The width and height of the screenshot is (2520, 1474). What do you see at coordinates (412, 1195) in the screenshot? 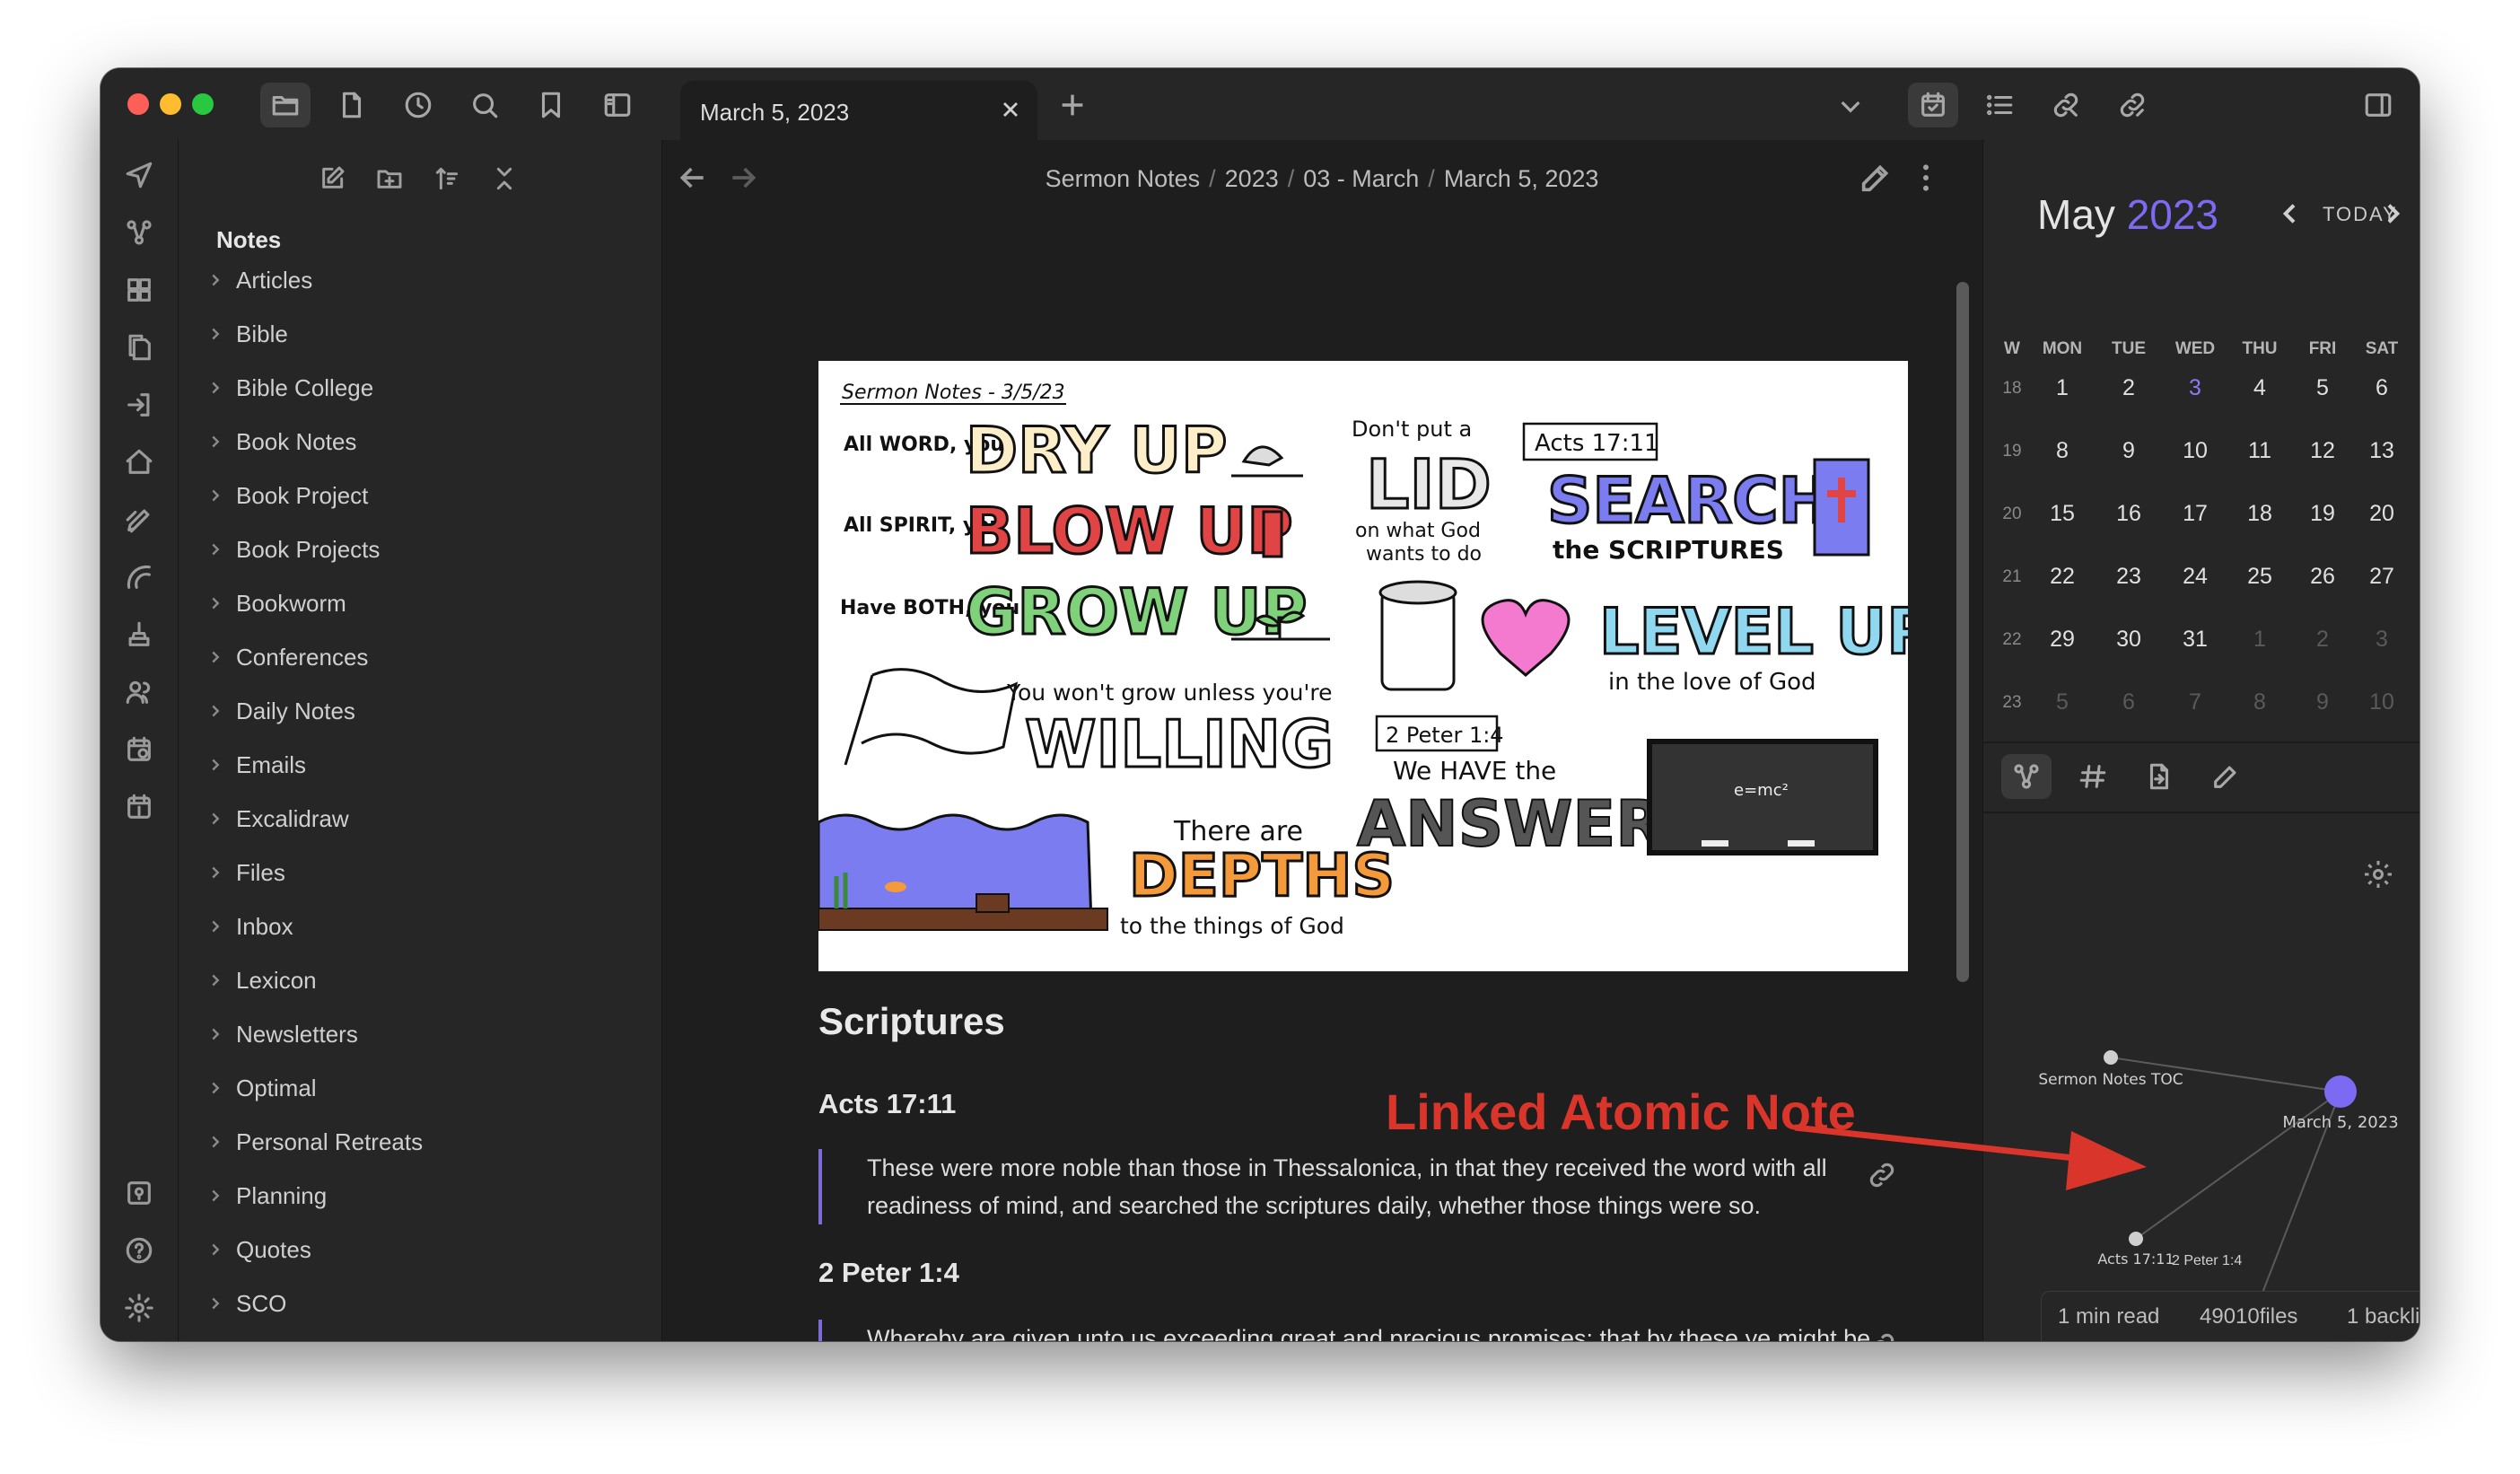
I see `folder-item: Planning` at bounding box center [412, 1195].